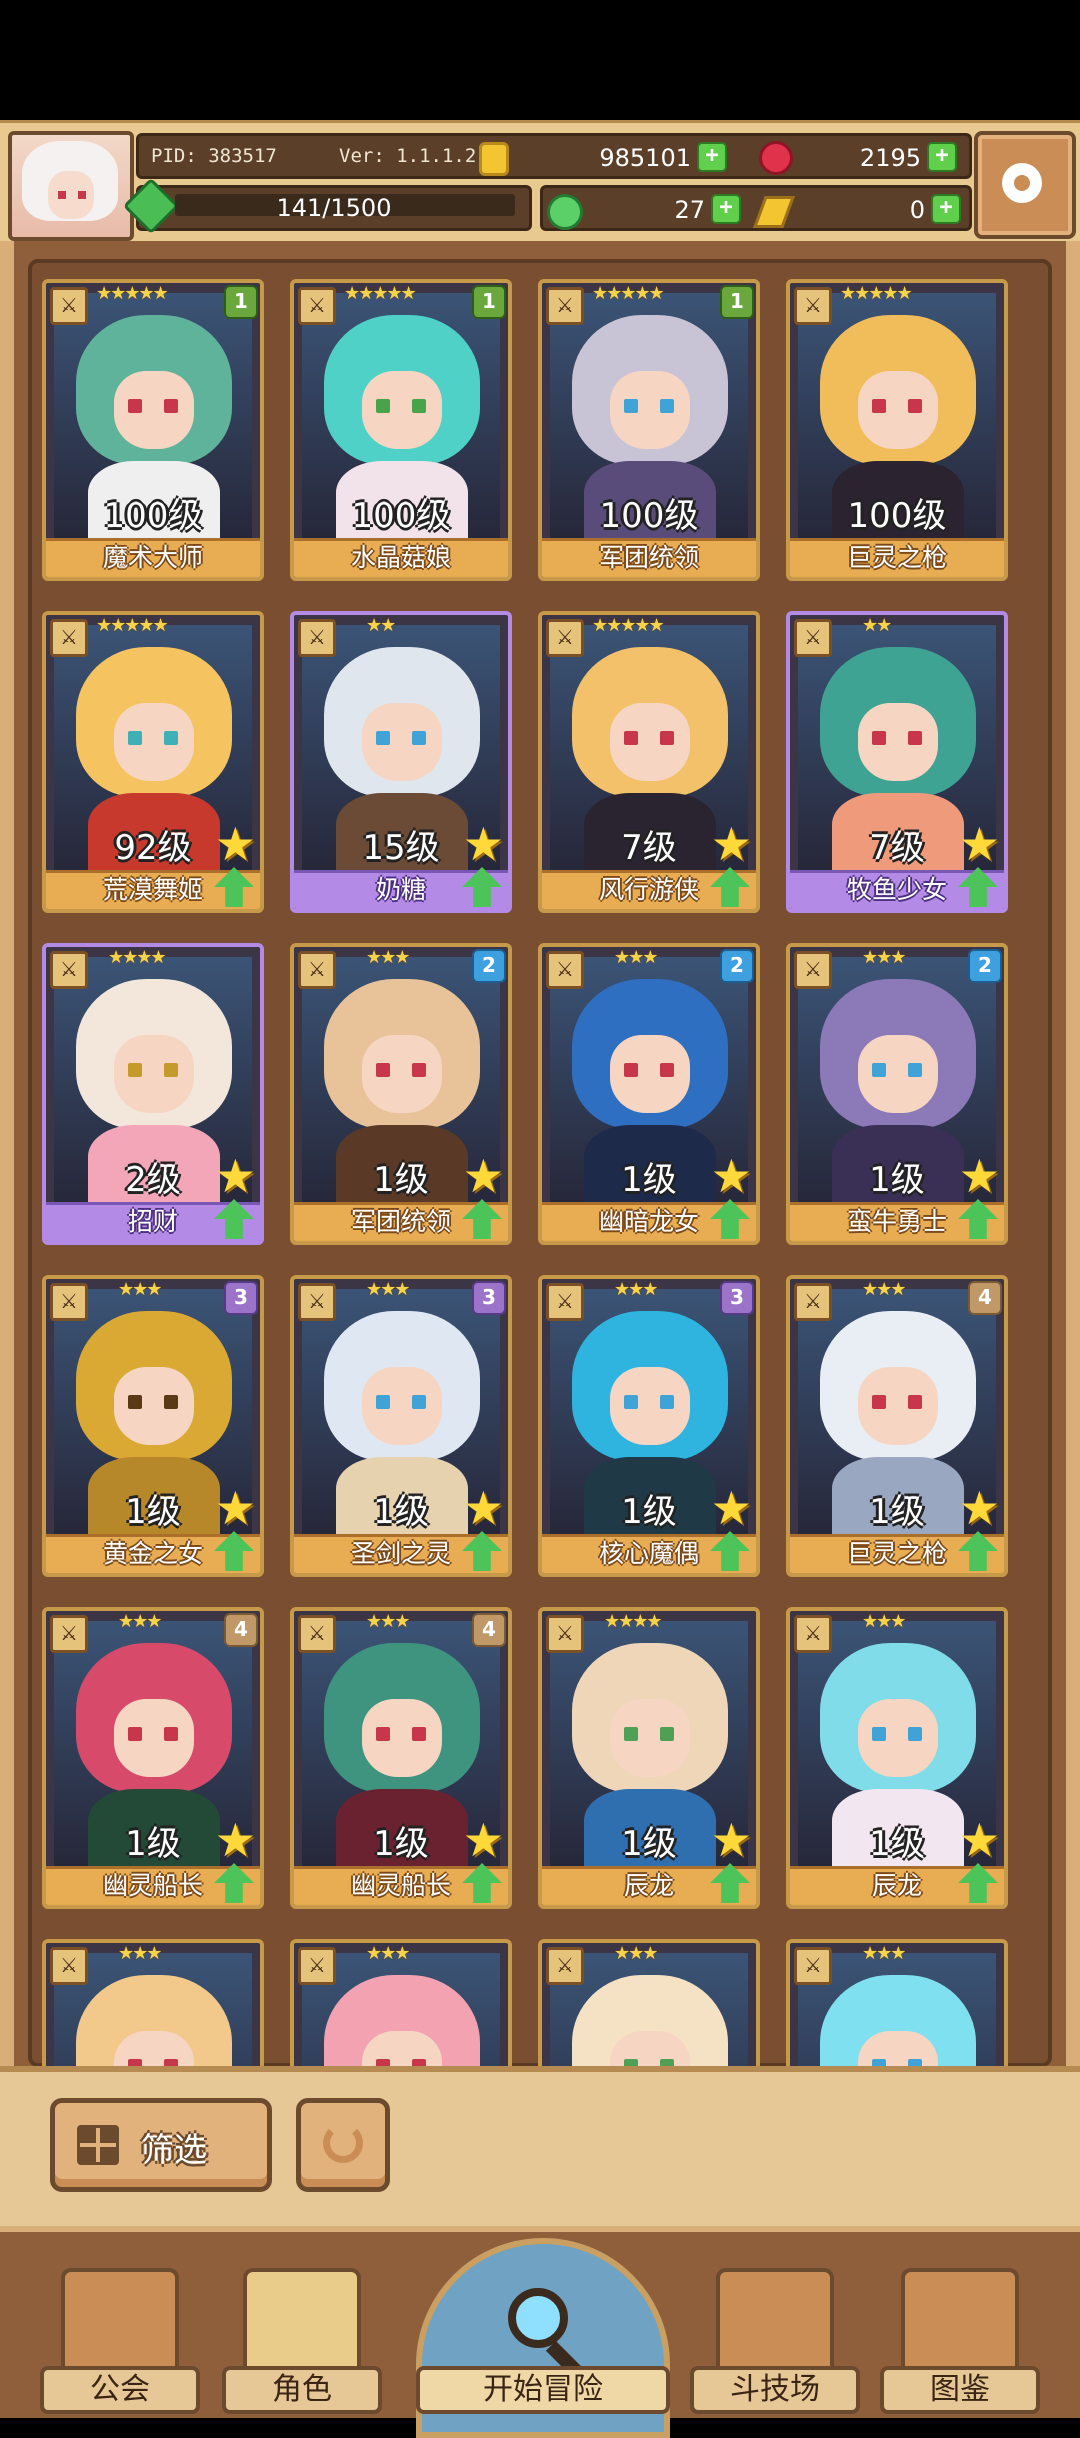 The image size is (1080, 2438). I want to click on character-name: 巨灵之枪, so click(897, 557).